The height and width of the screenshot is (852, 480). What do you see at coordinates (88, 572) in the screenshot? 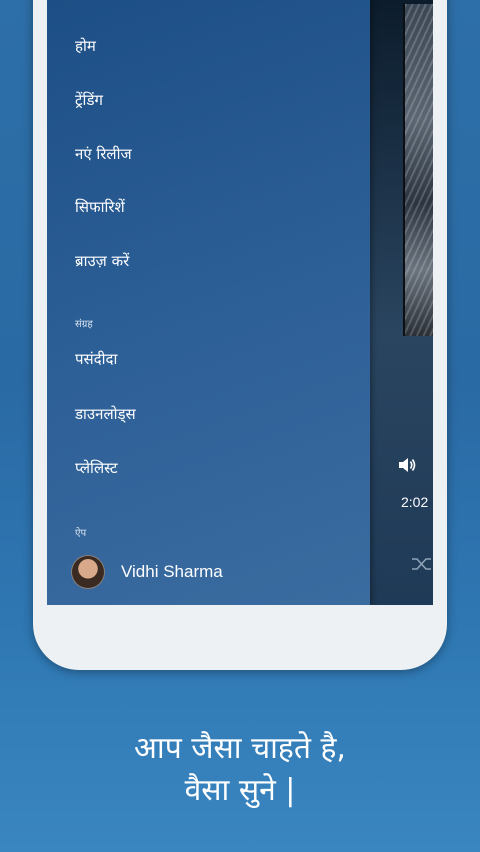
I see `avatar` at bounding box center [88, 572].